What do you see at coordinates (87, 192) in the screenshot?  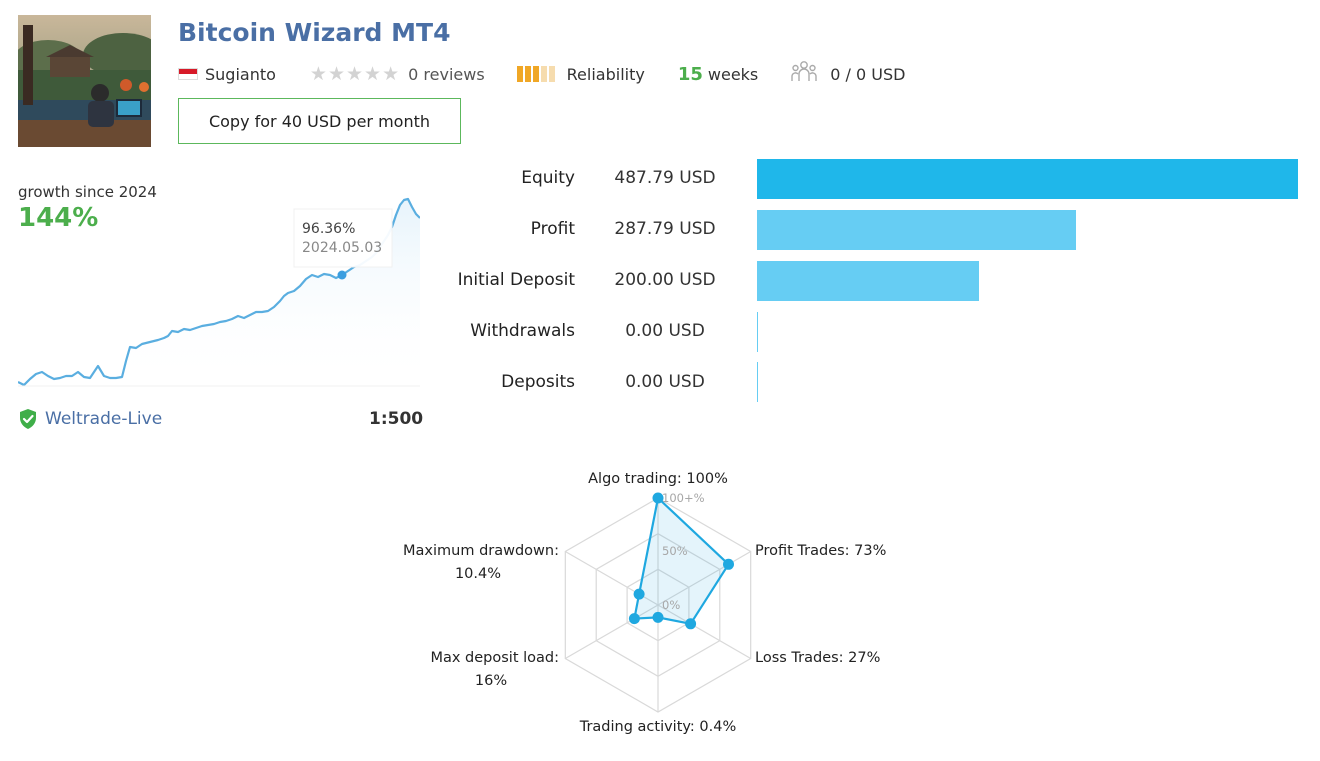 I see `growth-label: growth since 2024` at bounding box center [87, 192].